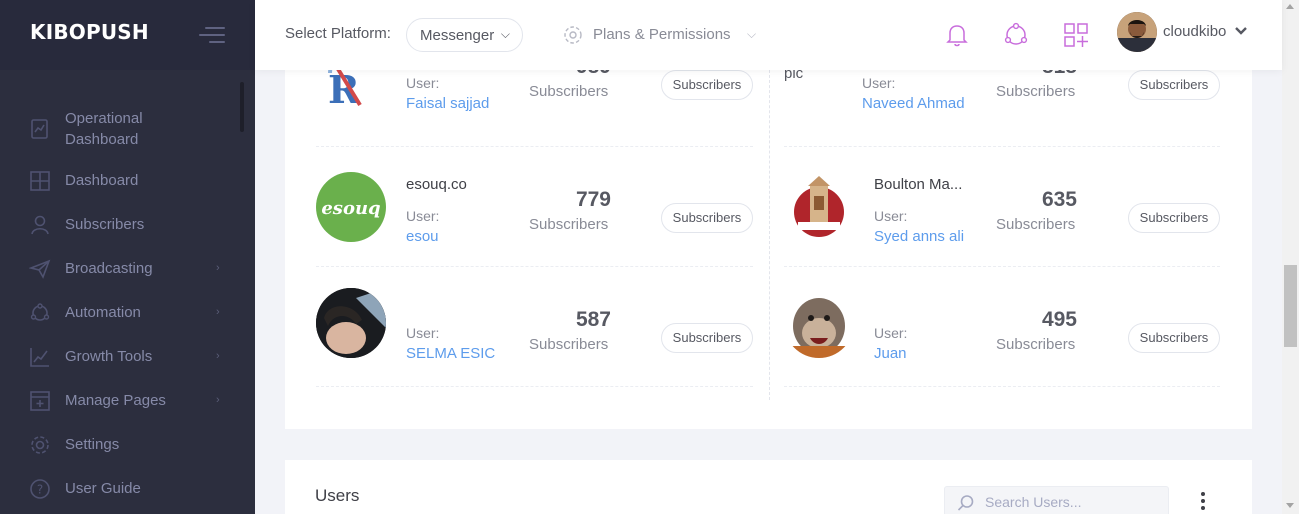 The image size is (1299, 514). What do you see at coordinates (350, 208) in the screenshot?
I see `svg-text: esouq` at bounding box center [350, 208].